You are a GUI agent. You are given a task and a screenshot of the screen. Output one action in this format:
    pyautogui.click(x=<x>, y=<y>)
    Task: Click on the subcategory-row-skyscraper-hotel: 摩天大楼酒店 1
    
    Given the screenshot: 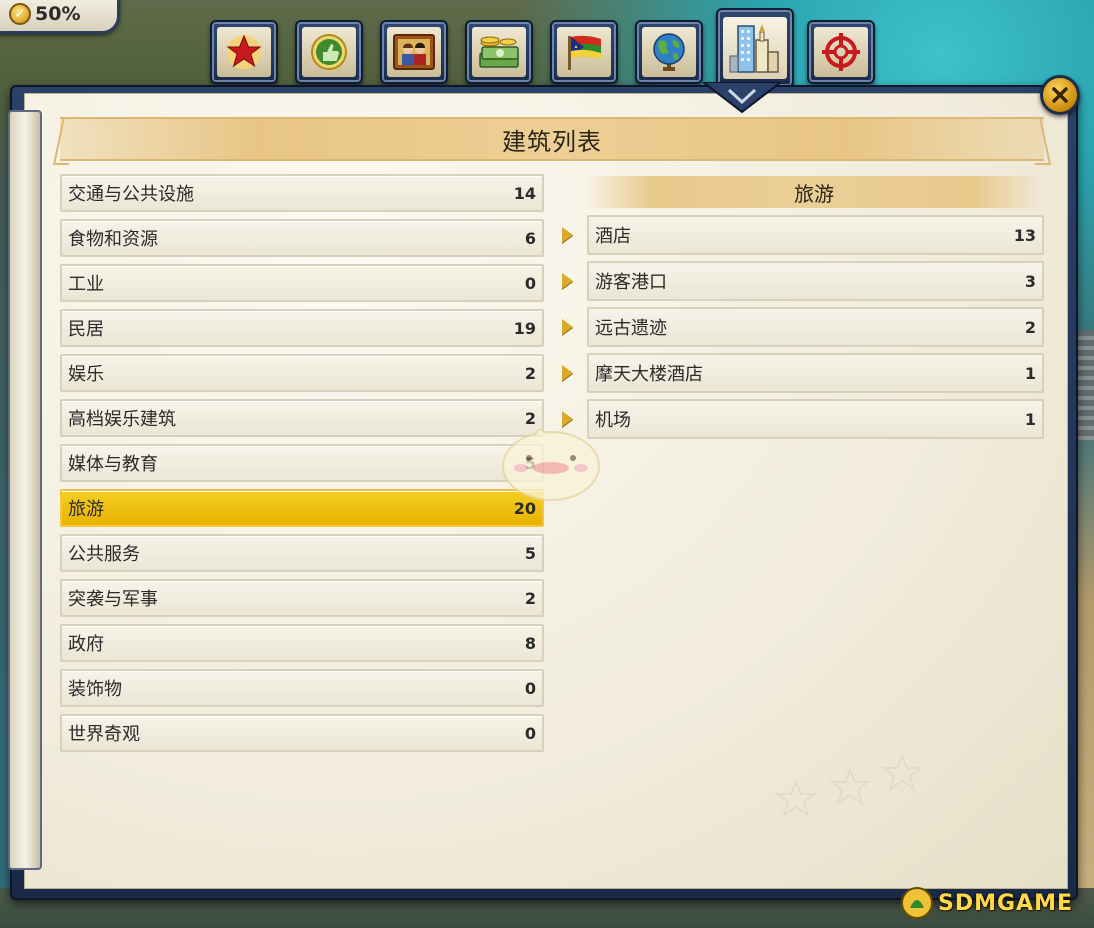 What is the action you would take?
    pyautogui.click(x=800, y=373)
    